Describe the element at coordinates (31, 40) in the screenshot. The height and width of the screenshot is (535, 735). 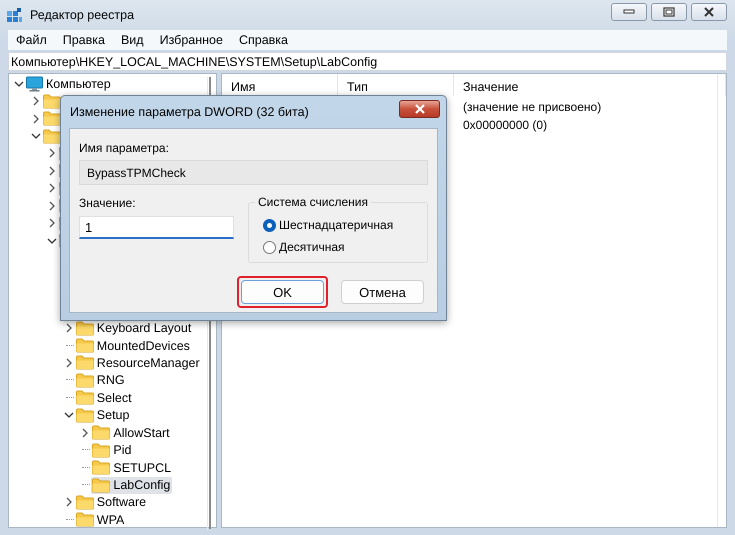
I see `menu-item: Файл` at that location.